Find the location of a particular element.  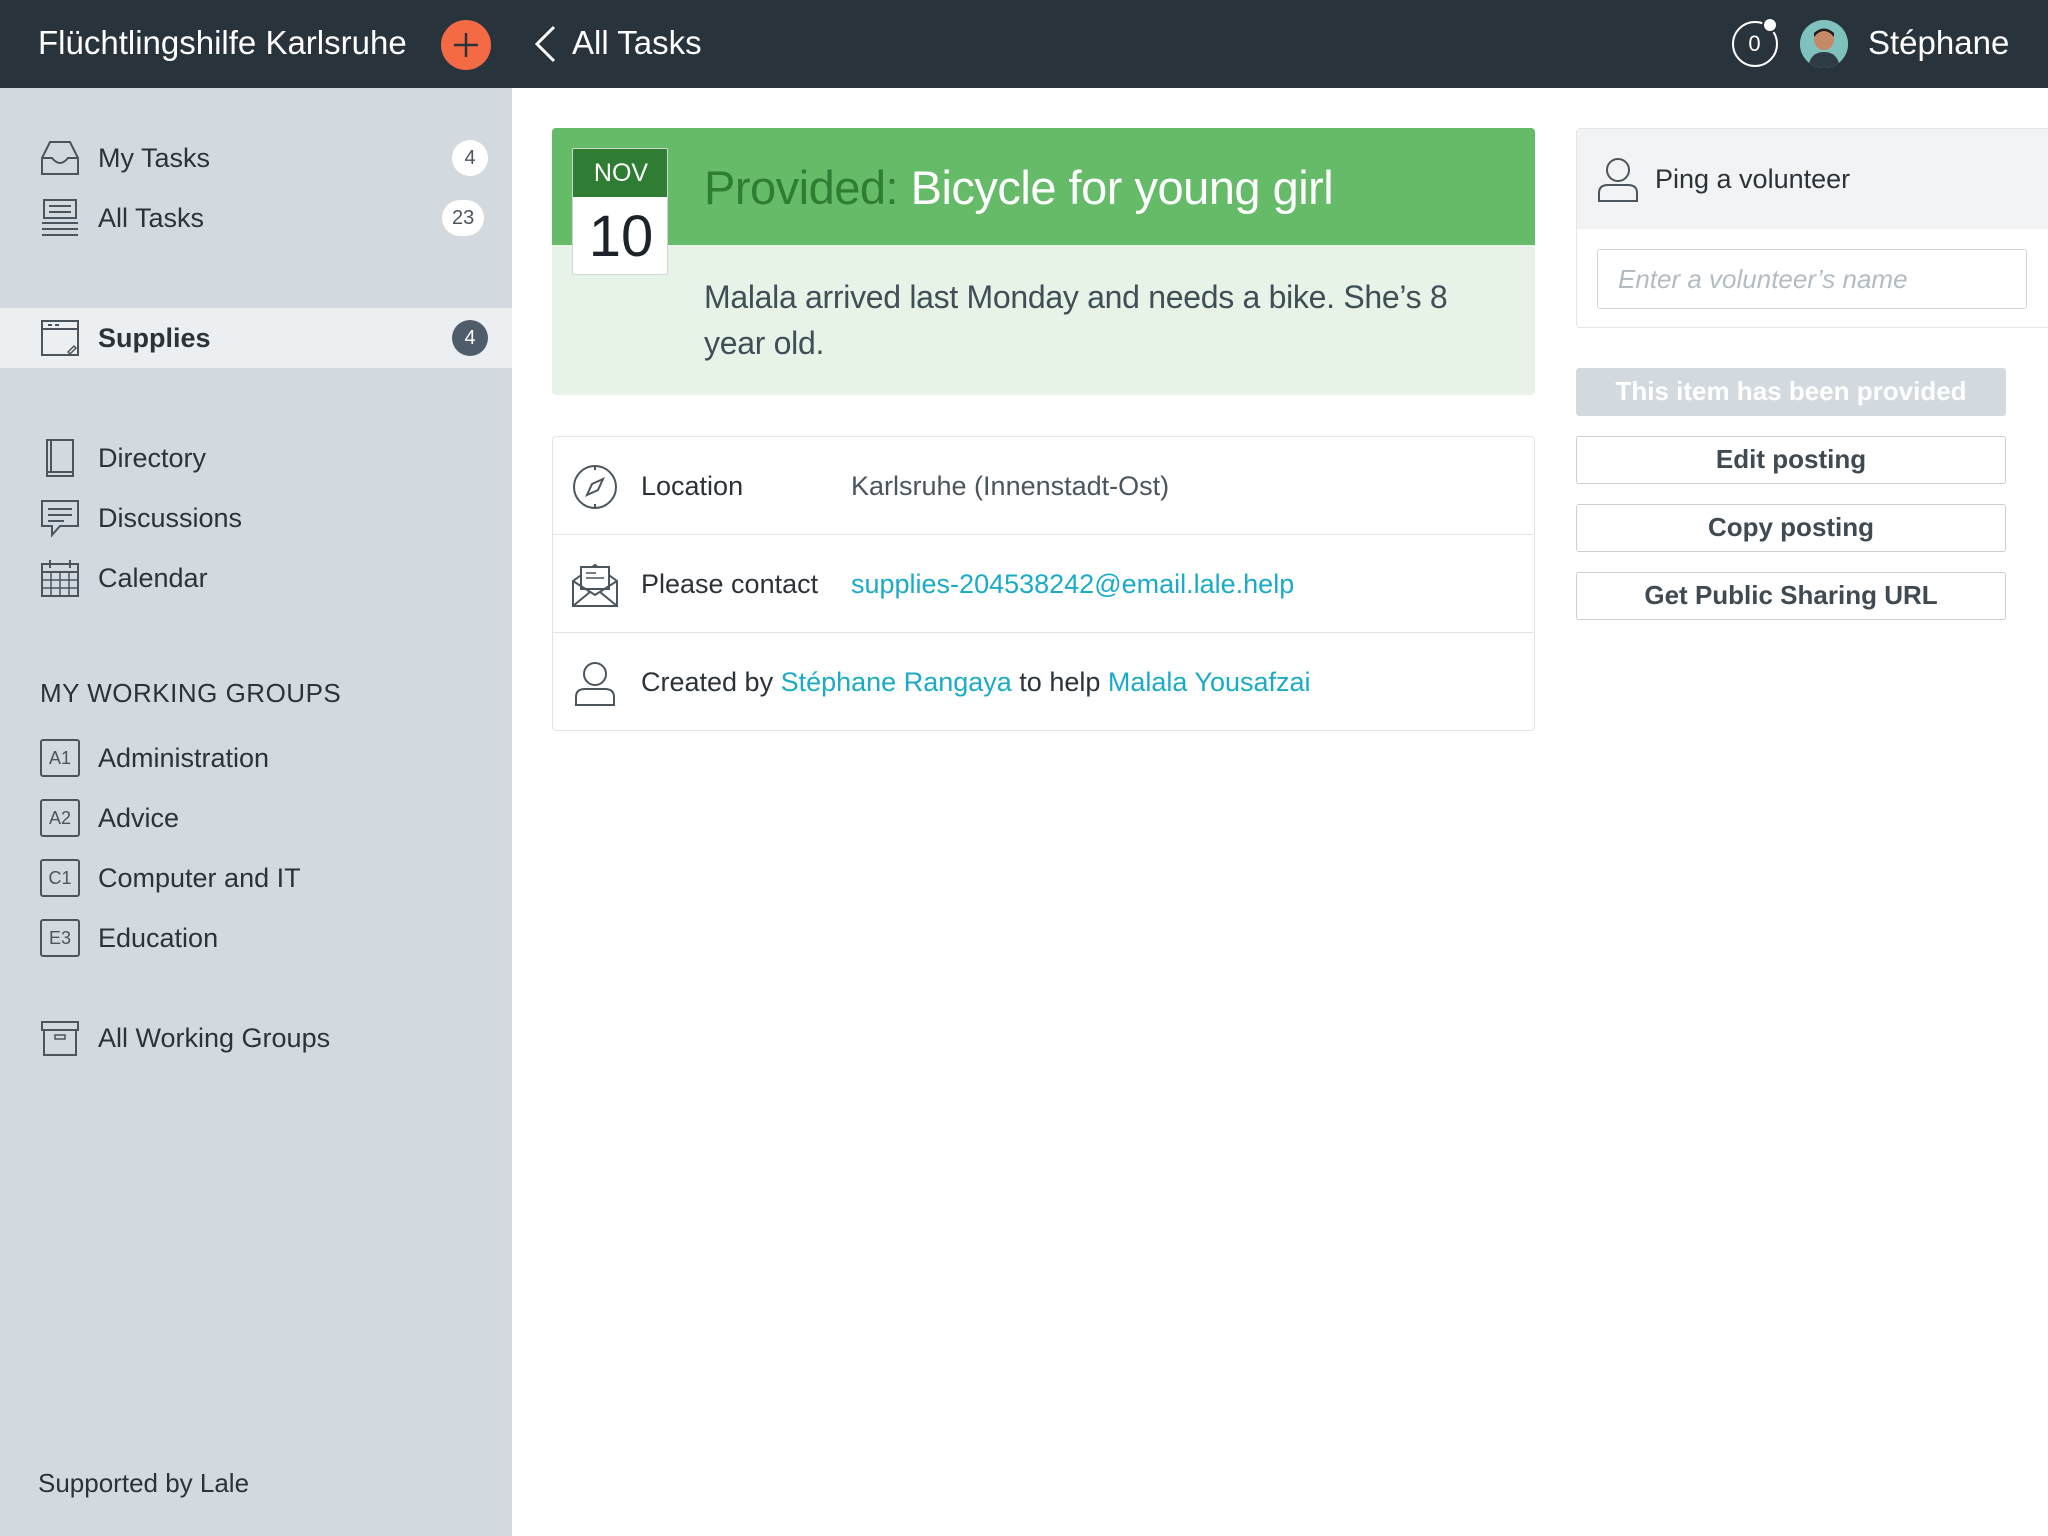

contact-label: Please contact is located at coordinates (730, 584).